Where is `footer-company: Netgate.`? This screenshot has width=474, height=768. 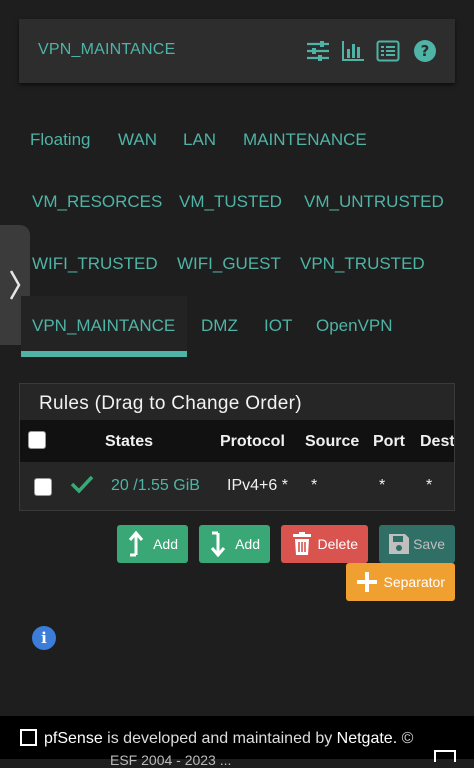
footer-company: Netgate. is located at coordinates (367, 738).